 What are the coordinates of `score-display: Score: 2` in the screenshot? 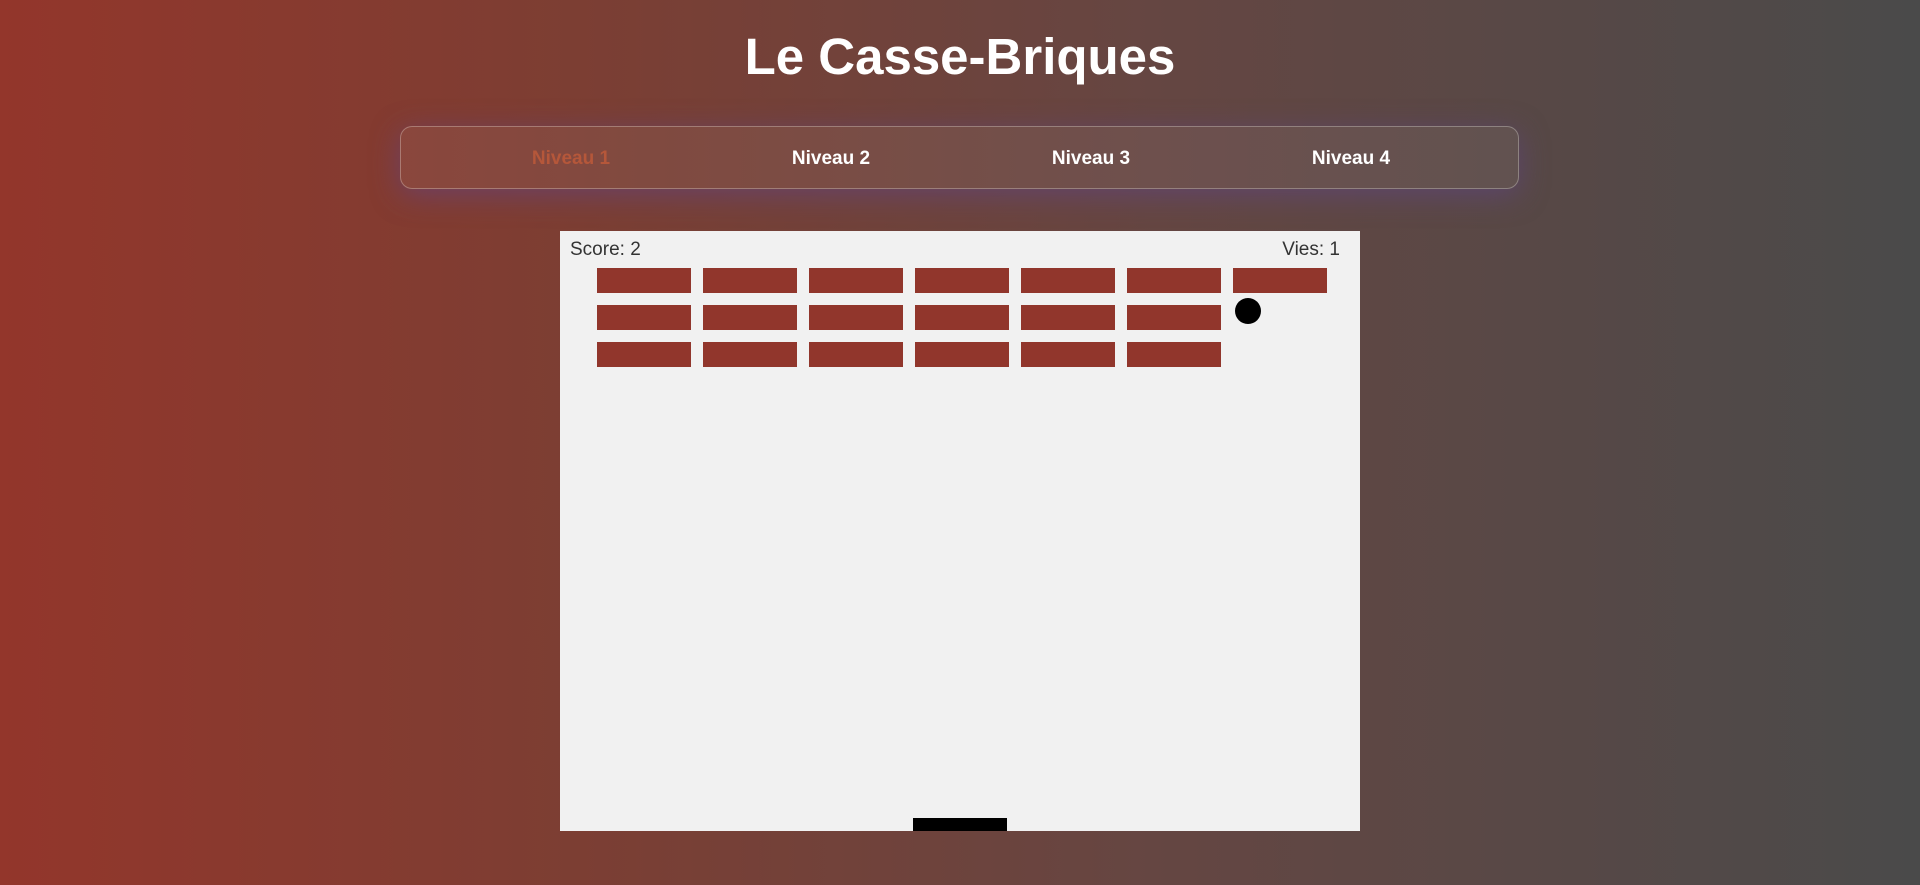 It's located at (605, 249).